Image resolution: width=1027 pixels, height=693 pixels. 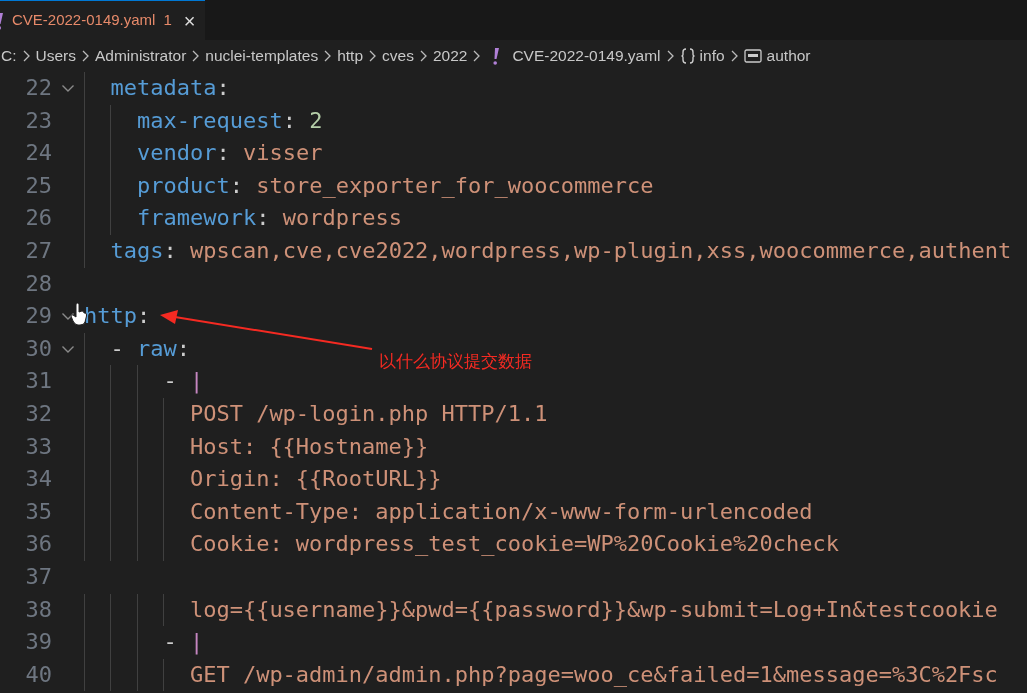 What do you see at coordinates (38, 88) in the screenshot?
I see `line-number: 22` at bounding box center [38, 88].